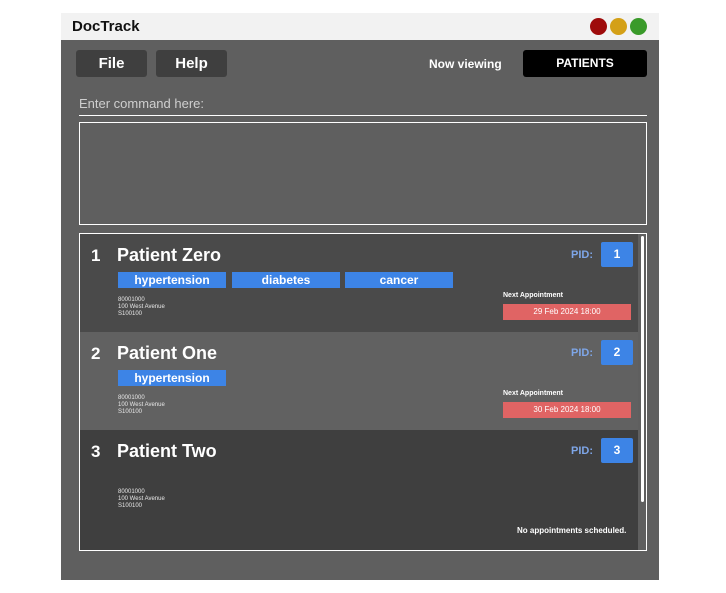  Describe the element at coordinates (642, 369) in the screenshot. I see `list-scrollbar` at that location.